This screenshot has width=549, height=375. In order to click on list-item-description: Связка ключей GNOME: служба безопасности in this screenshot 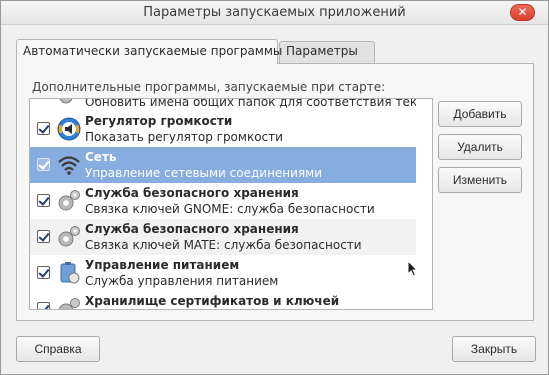, I will do `click(230, 209)`.